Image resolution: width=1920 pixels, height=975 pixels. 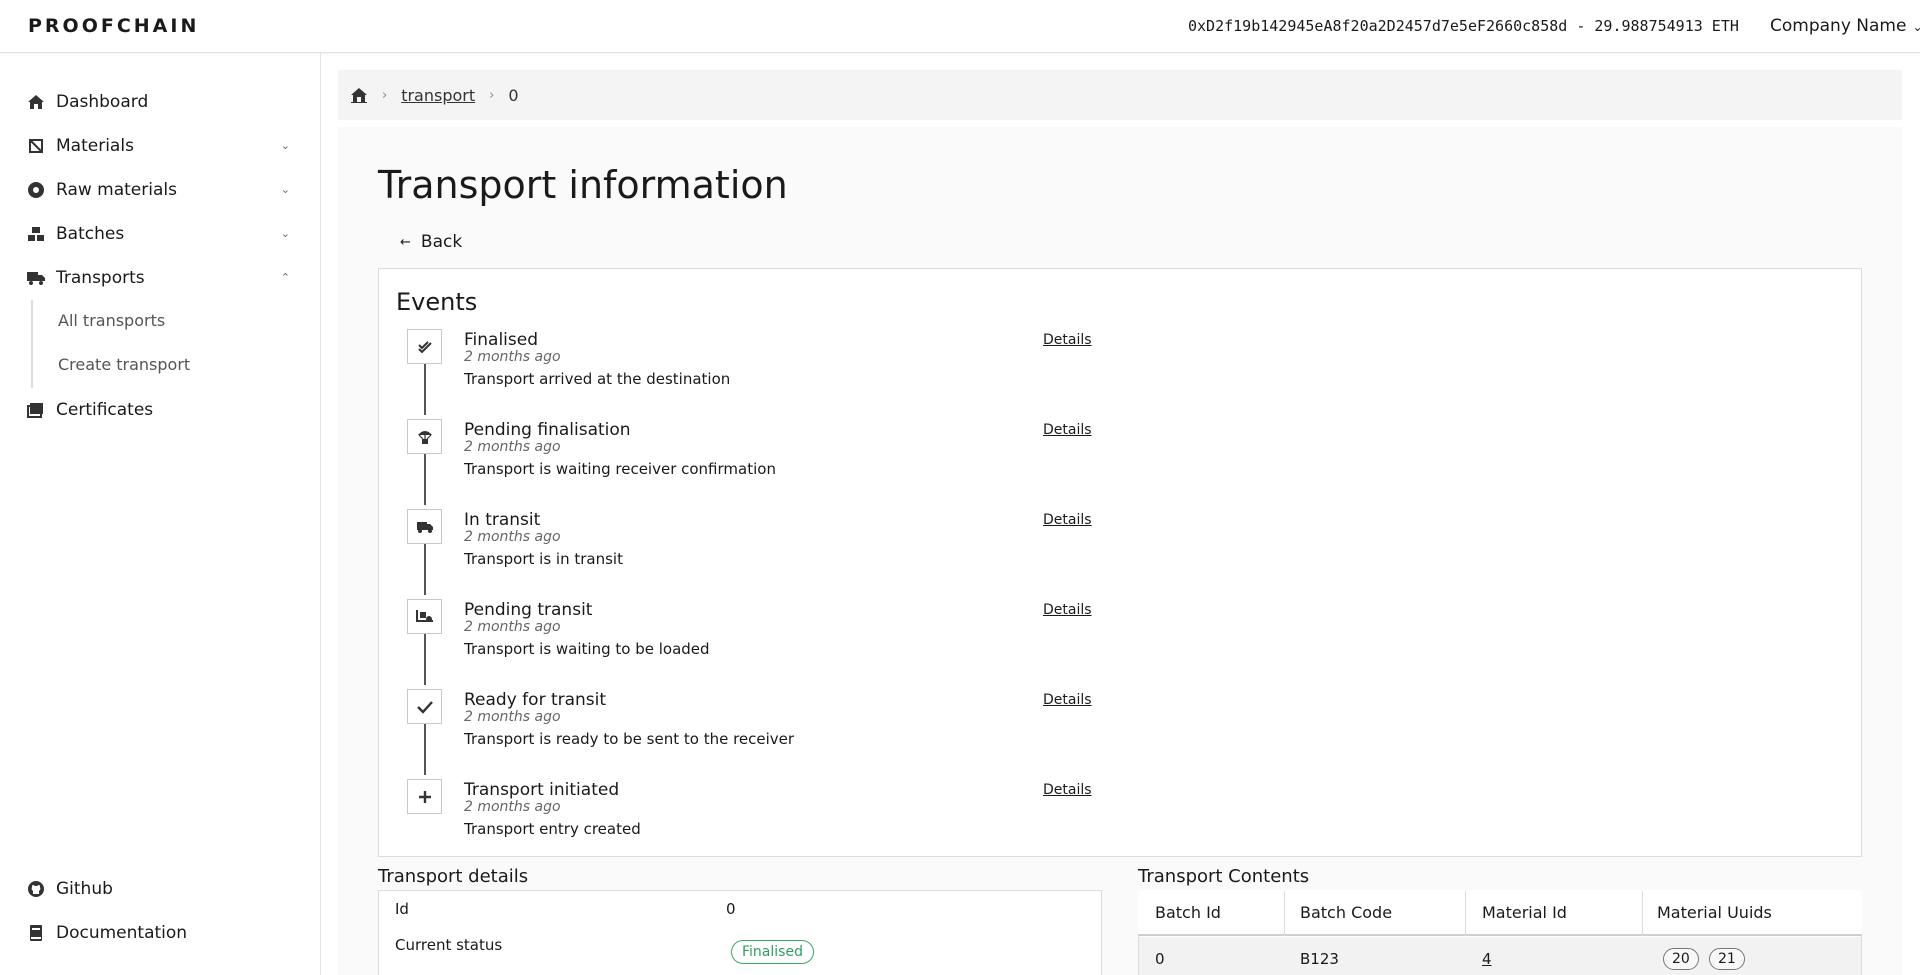 What do you see at coordinates (731, 909) in the screenshot?
I see `id-value: 0` at bounding box center [731, 909].